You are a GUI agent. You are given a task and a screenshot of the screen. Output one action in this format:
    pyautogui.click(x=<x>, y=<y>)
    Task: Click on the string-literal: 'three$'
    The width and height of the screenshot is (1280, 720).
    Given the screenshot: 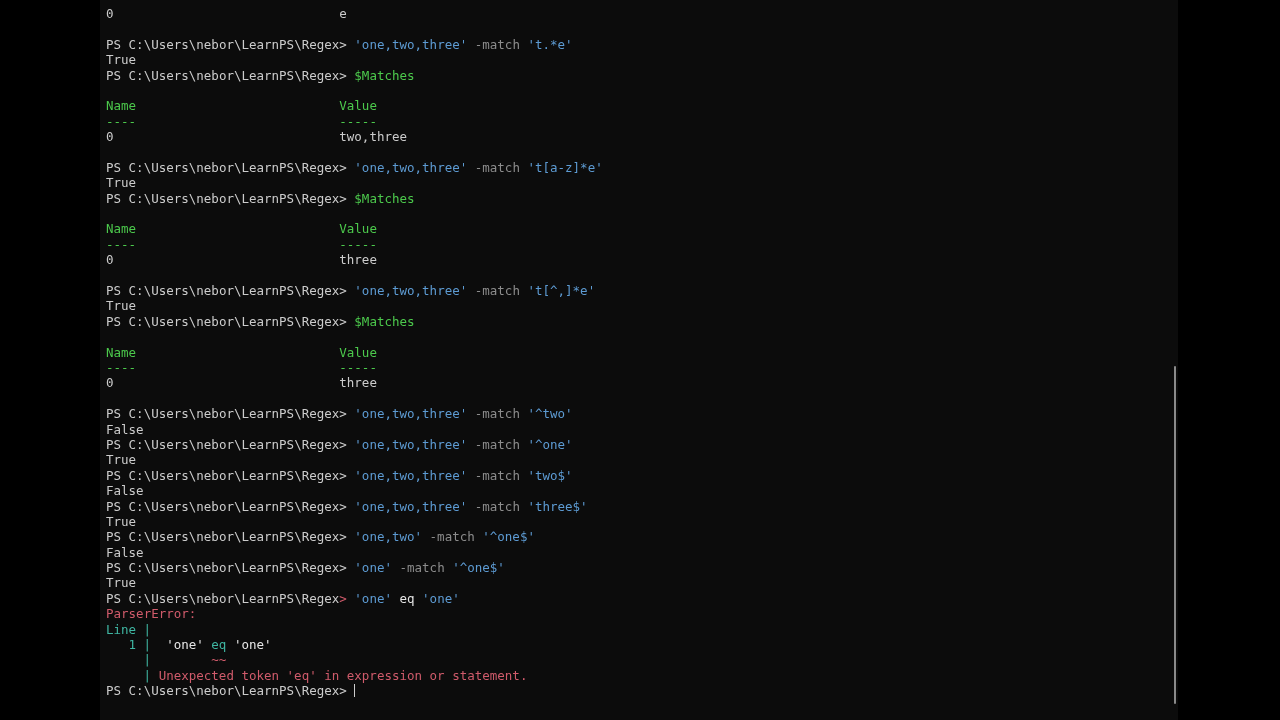 What is the action you would take?
    pyautogui.click(x=557, y=506)
    